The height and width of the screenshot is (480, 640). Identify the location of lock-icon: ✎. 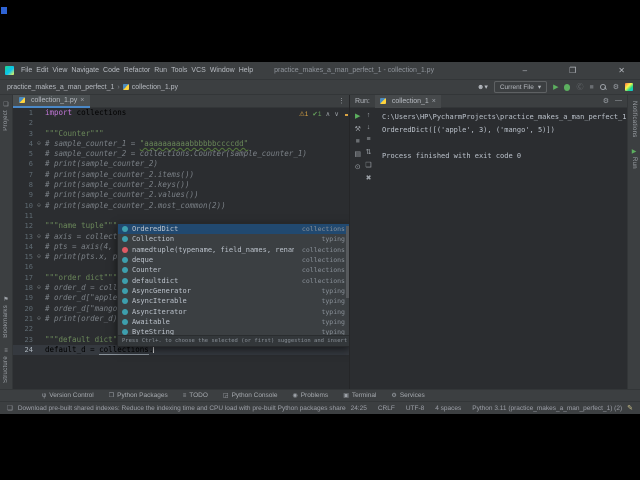
(630, 408).